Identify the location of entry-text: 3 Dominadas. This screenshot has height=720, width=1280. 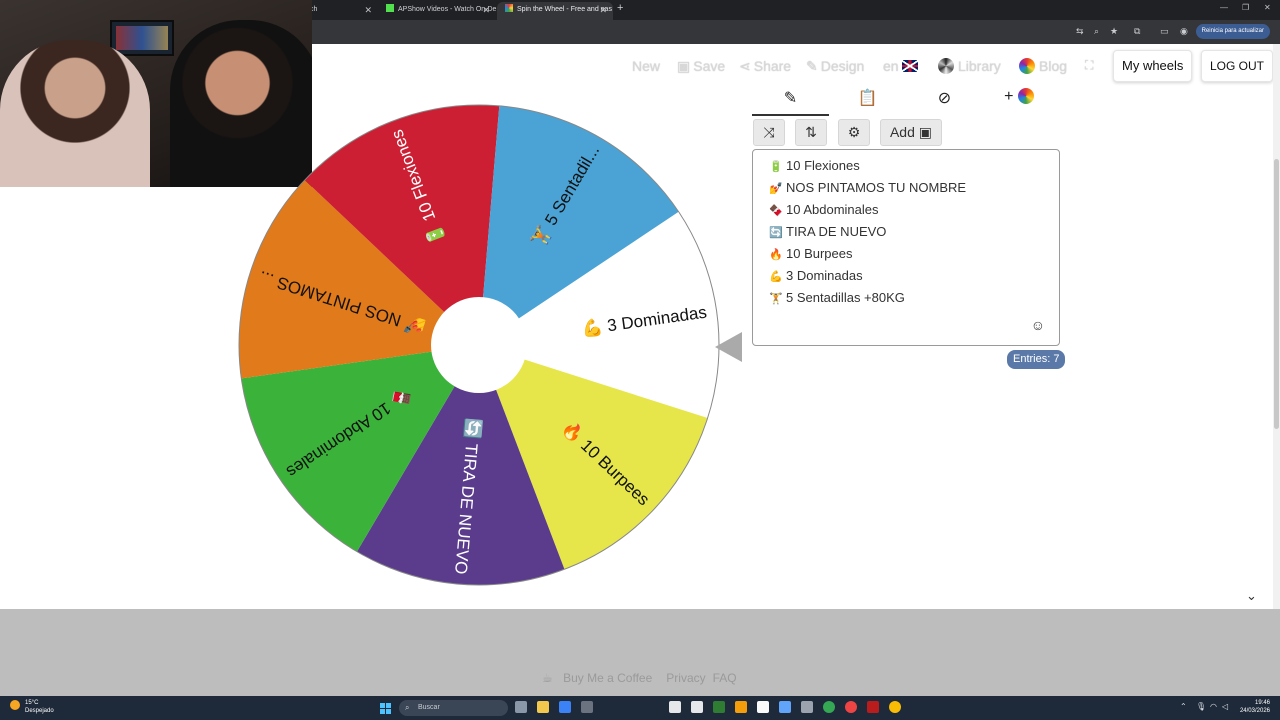
(824, 275).